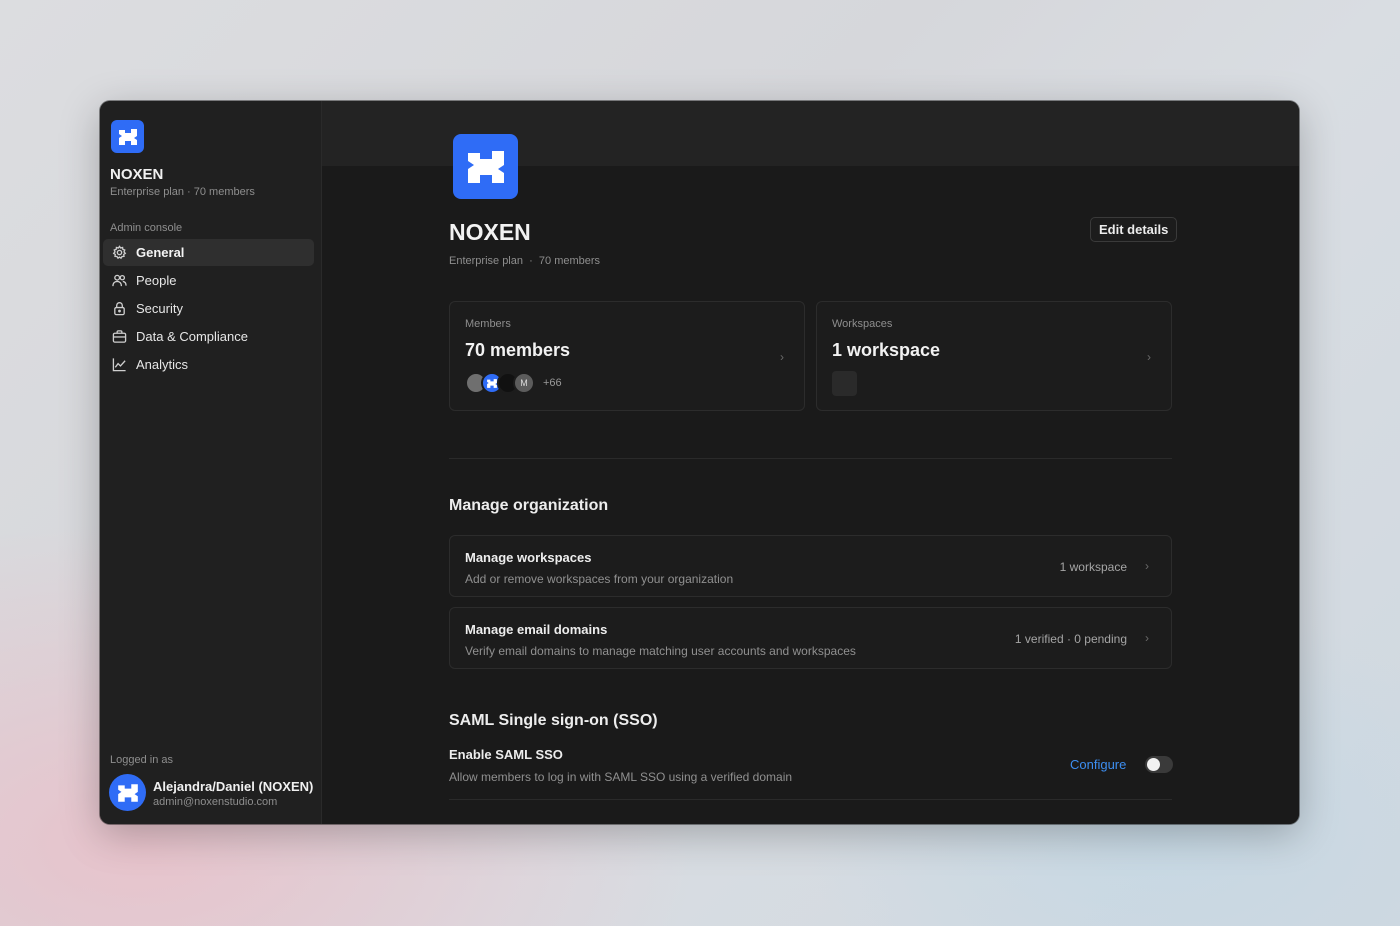  What do you see at coordinates (159, 308) in the screenshot?
I see `sidebar-item-label: Security` at bounding box center [159, 308].